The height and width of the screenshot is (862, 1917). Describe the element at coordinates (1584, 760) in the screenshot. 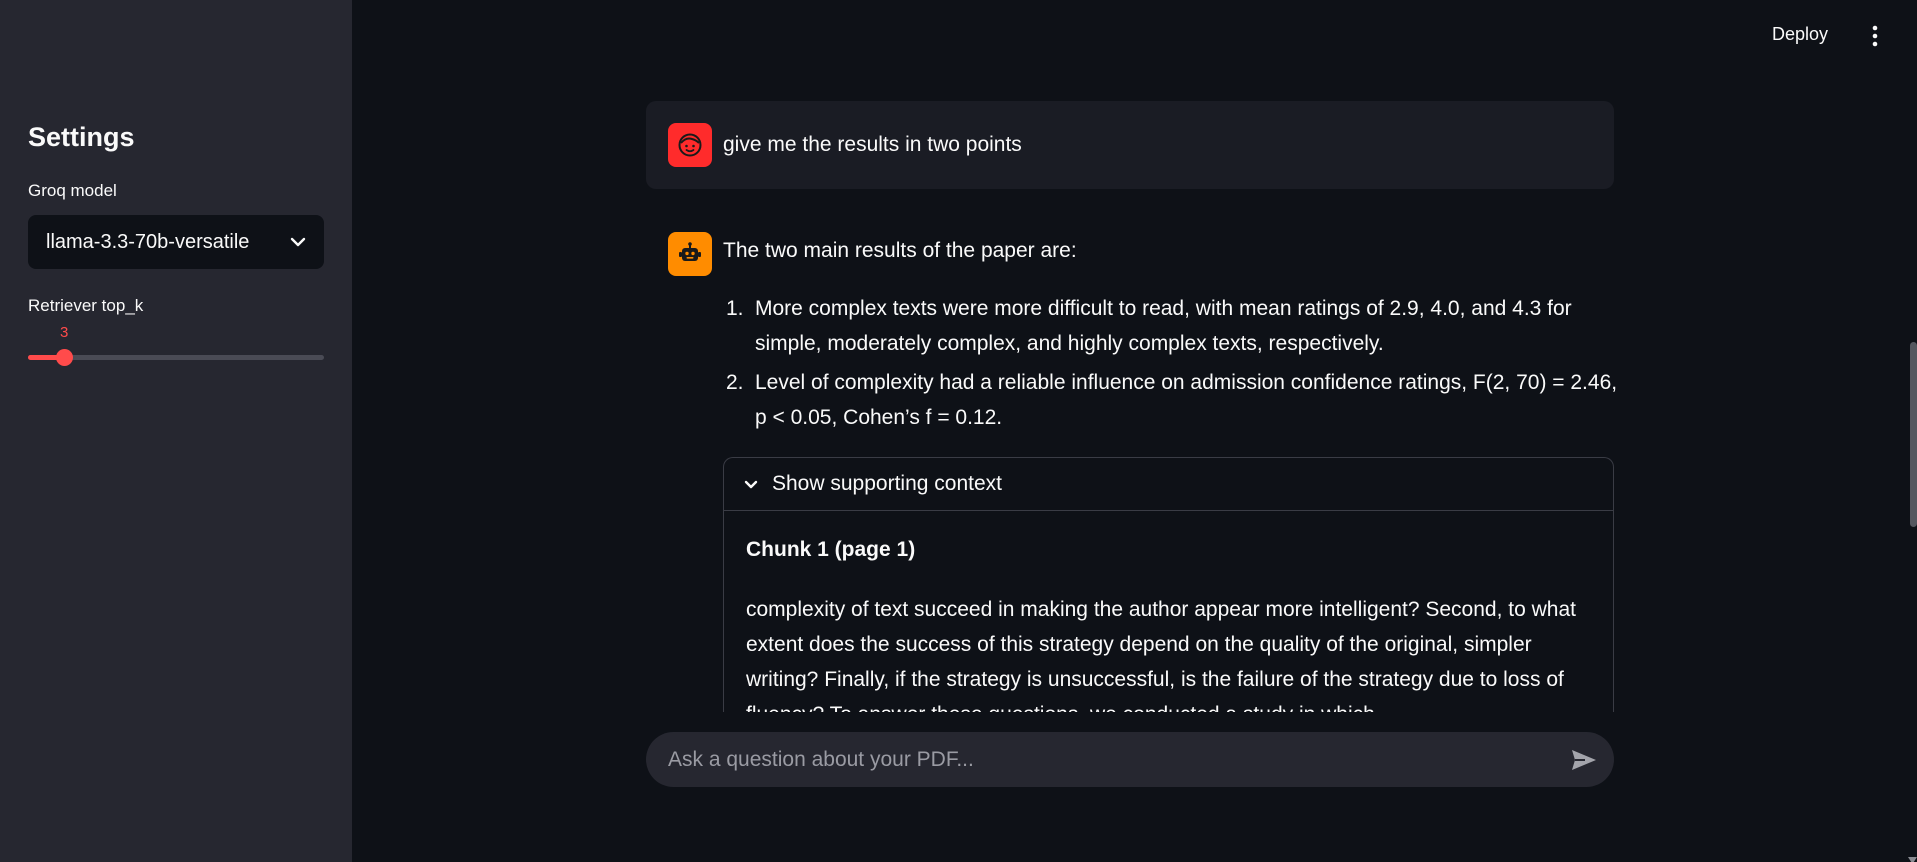

I see `send-icon` at that location.